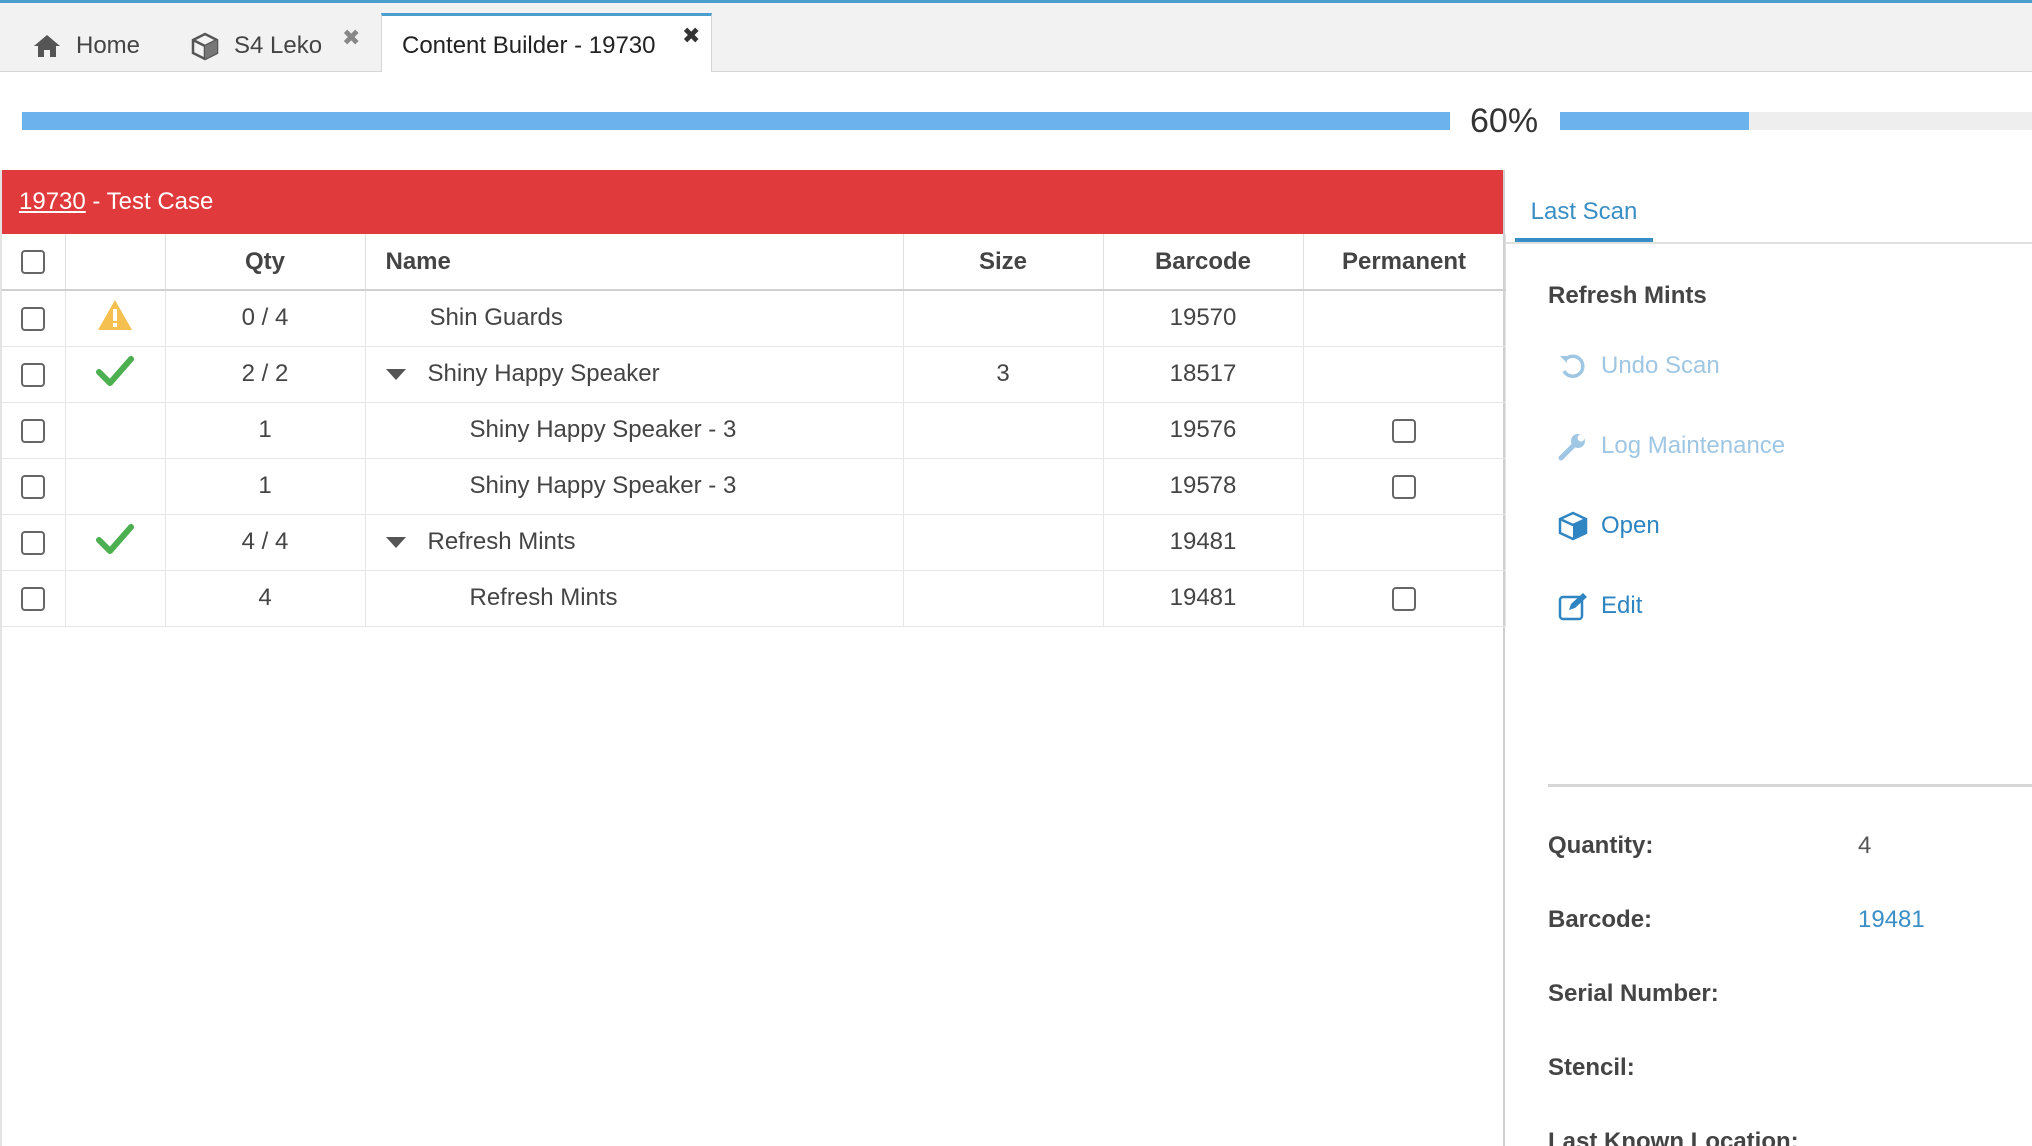  I want to click on edit-button: Edit, so click(1599, 606).